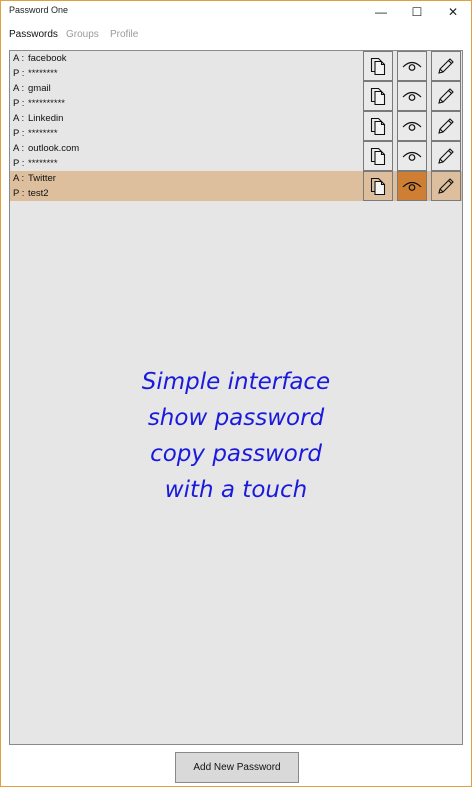 The image size is (472, 787). I want to click on tab-passwords: Passwords, so click(33, 34).